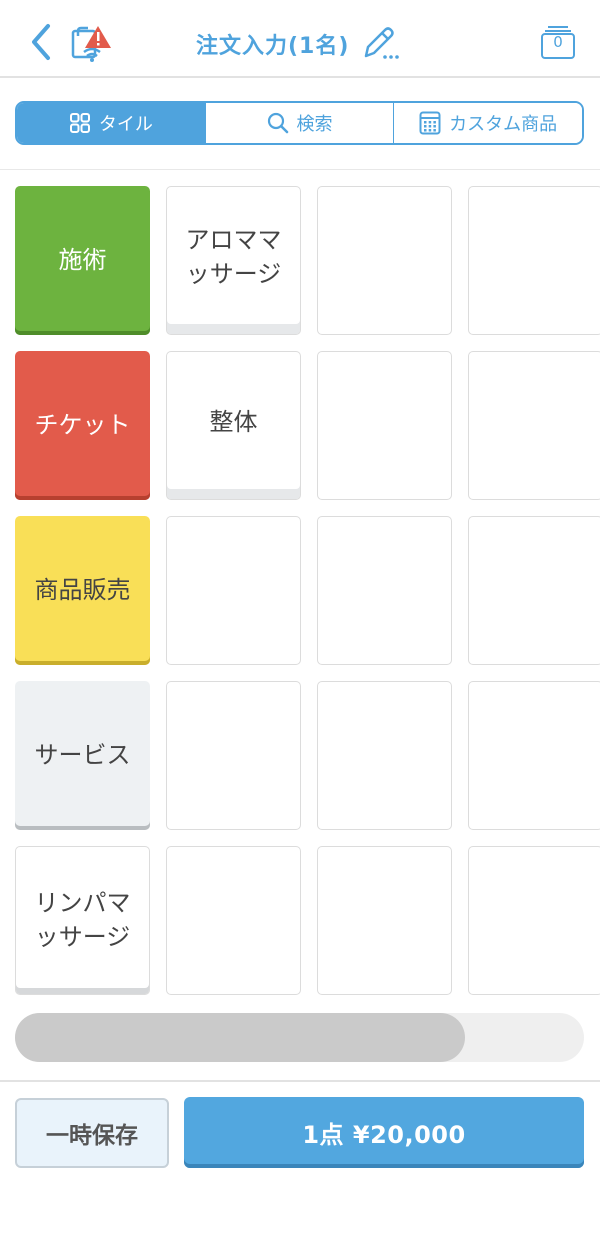 The image size is (600, 1235). What do you see at coordinates (277, 123) in the screenshot?
I see `search-icon` at bounding box center [277, 123].